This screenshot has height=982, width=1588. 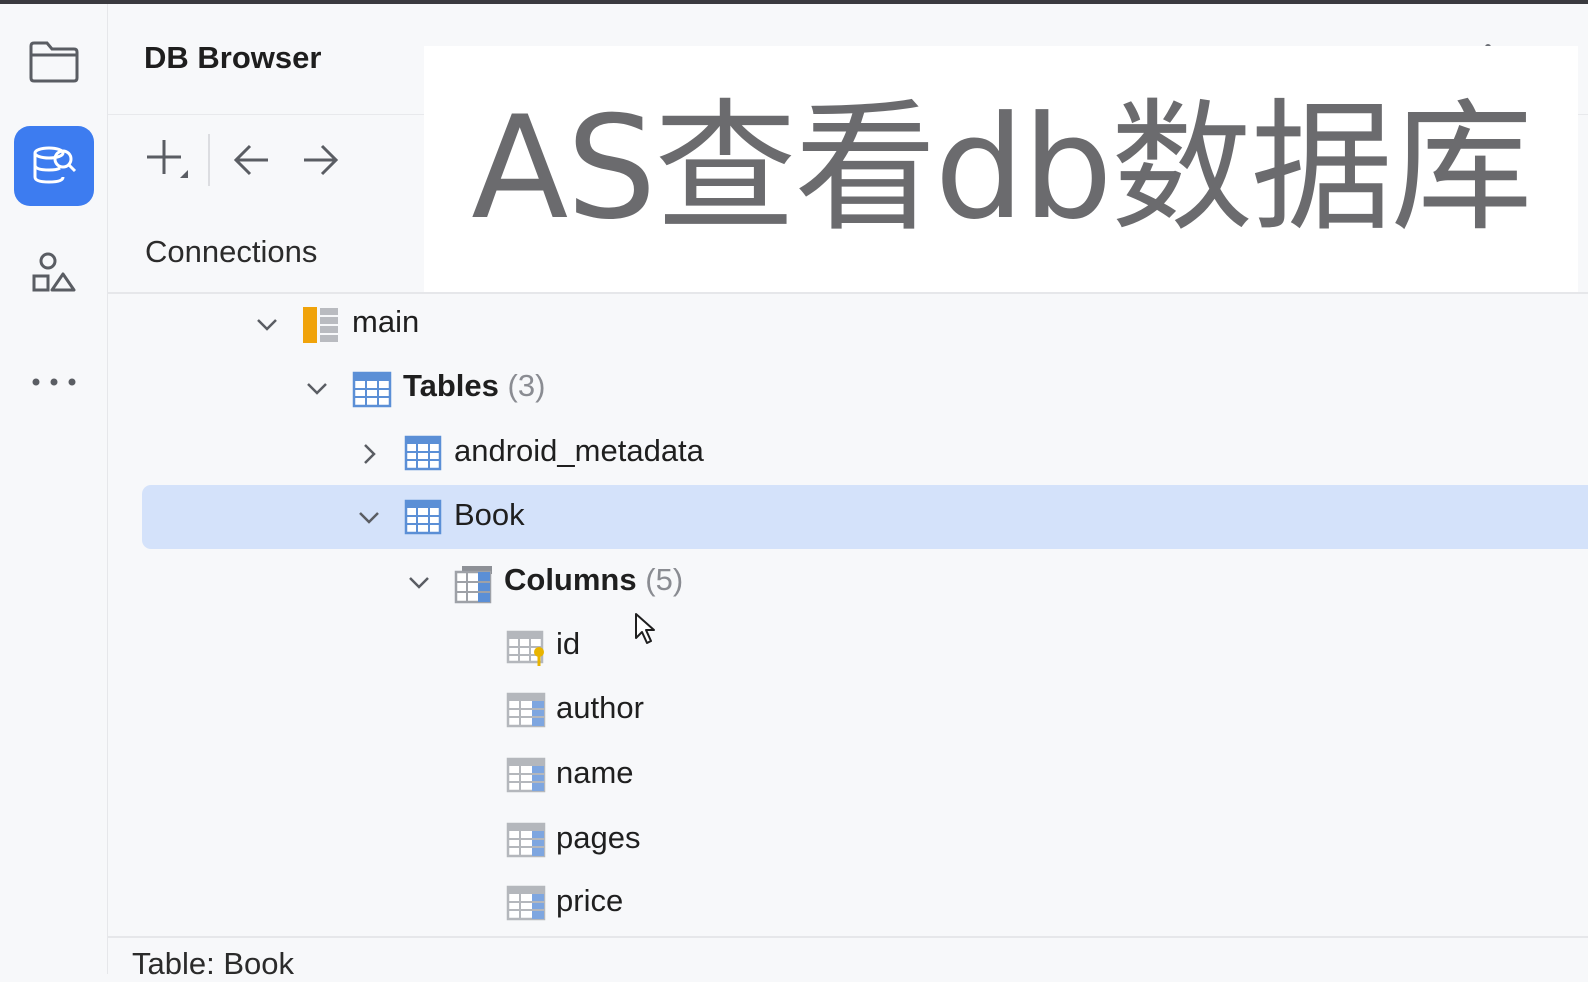 What do you see at coordinates (595, 772) in the screenshot?
I see `column-label: name` at bounding box center [595, 772].